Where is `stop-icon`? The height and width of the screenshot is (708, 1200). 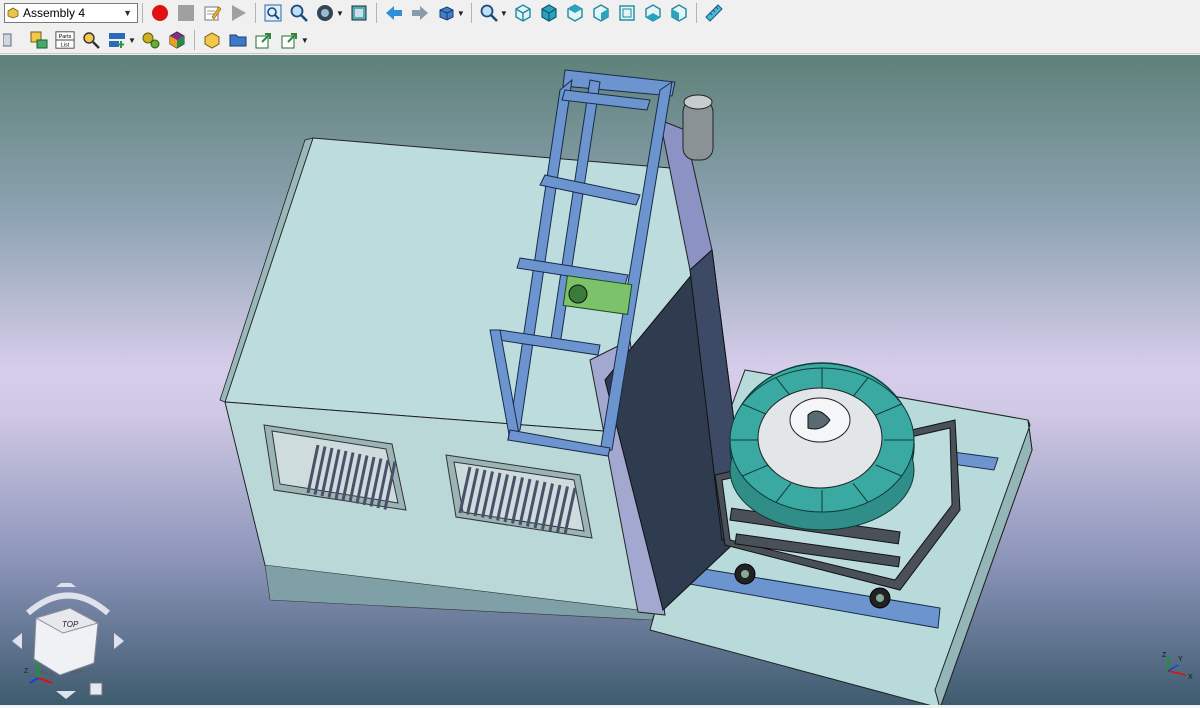 stop-icon is located at coordinates (186, 13).